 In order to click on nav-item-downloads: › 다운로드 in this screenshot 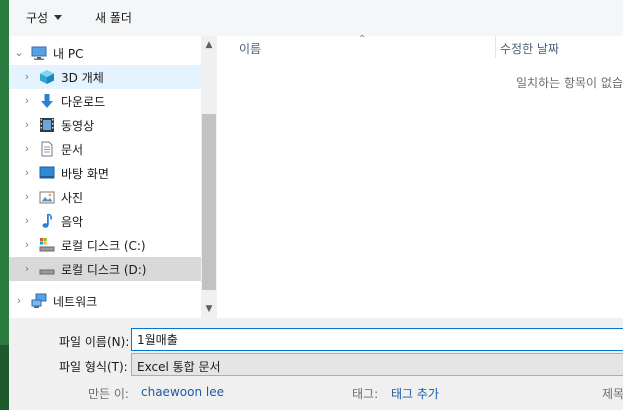, I will do `click(105, 101)`.